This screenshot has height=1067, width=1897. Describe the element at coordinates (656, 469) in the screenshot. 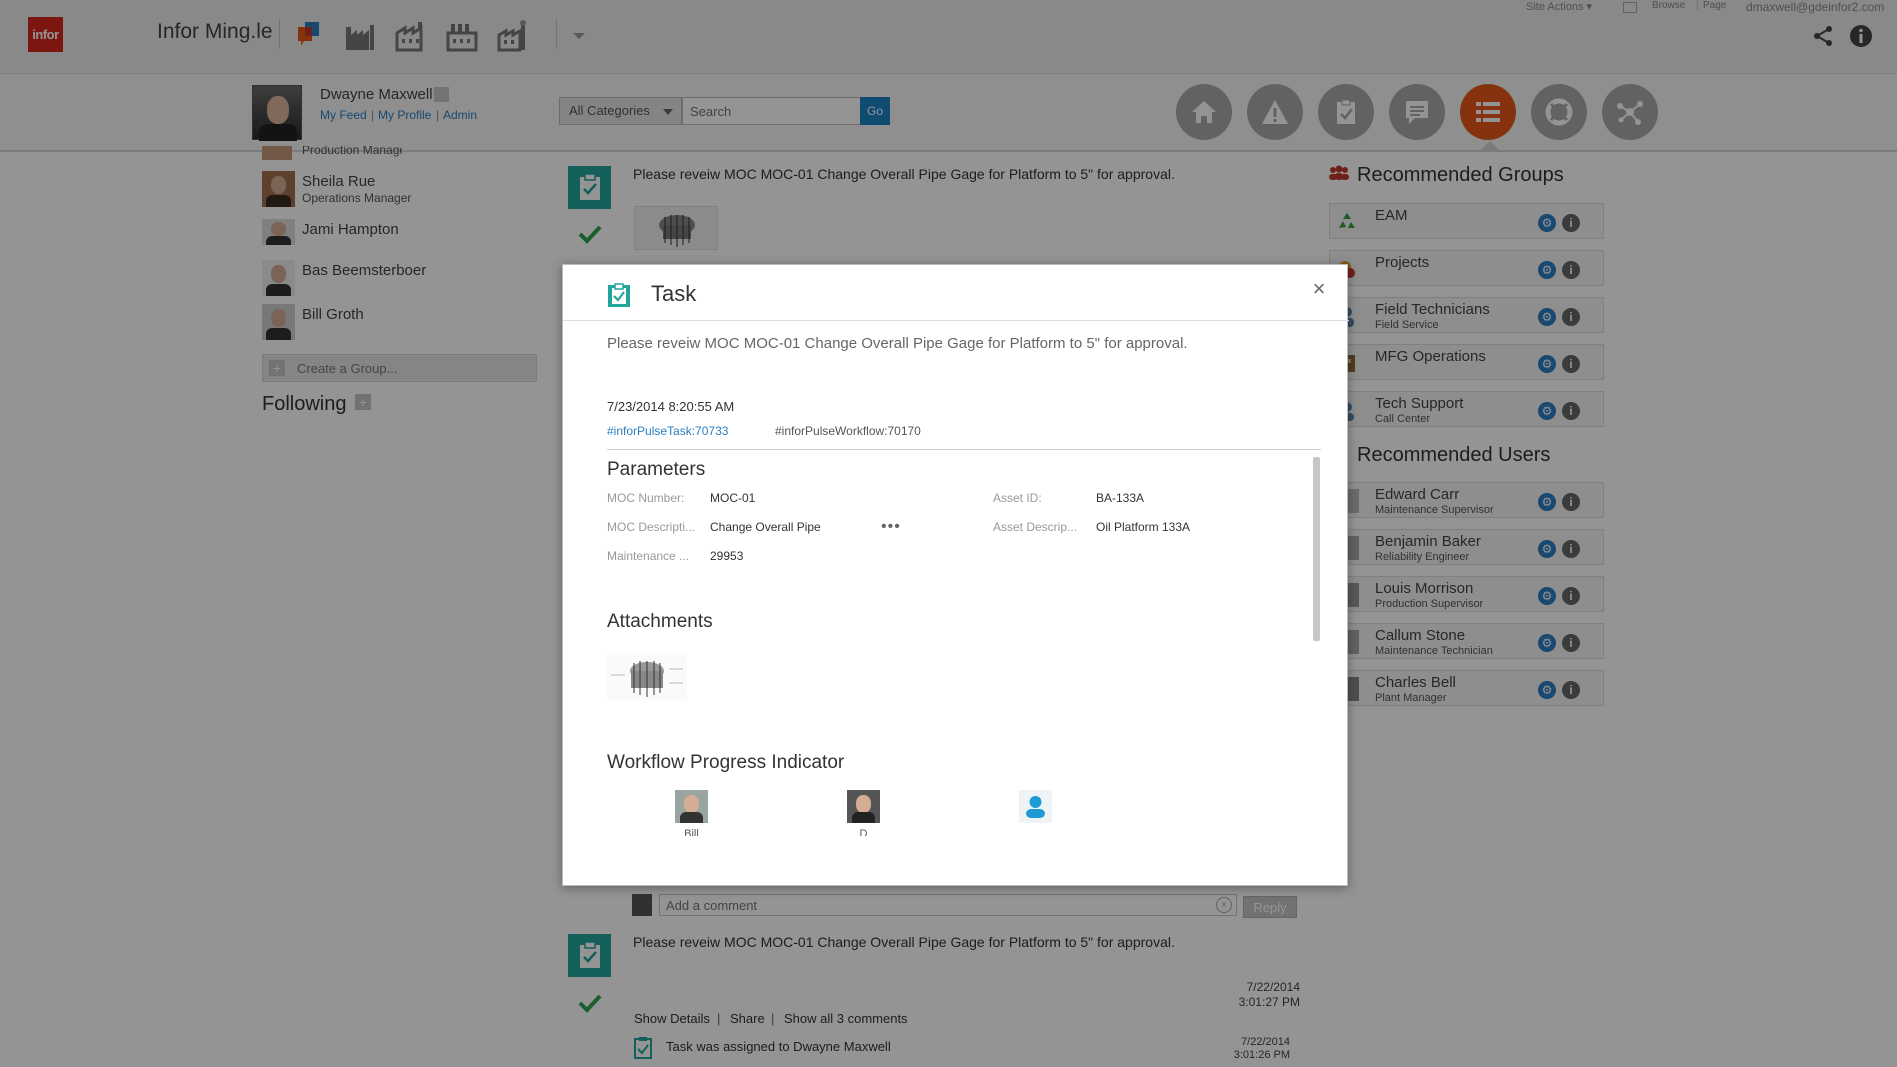

I see `parameters-heading: Parameters` at that location.